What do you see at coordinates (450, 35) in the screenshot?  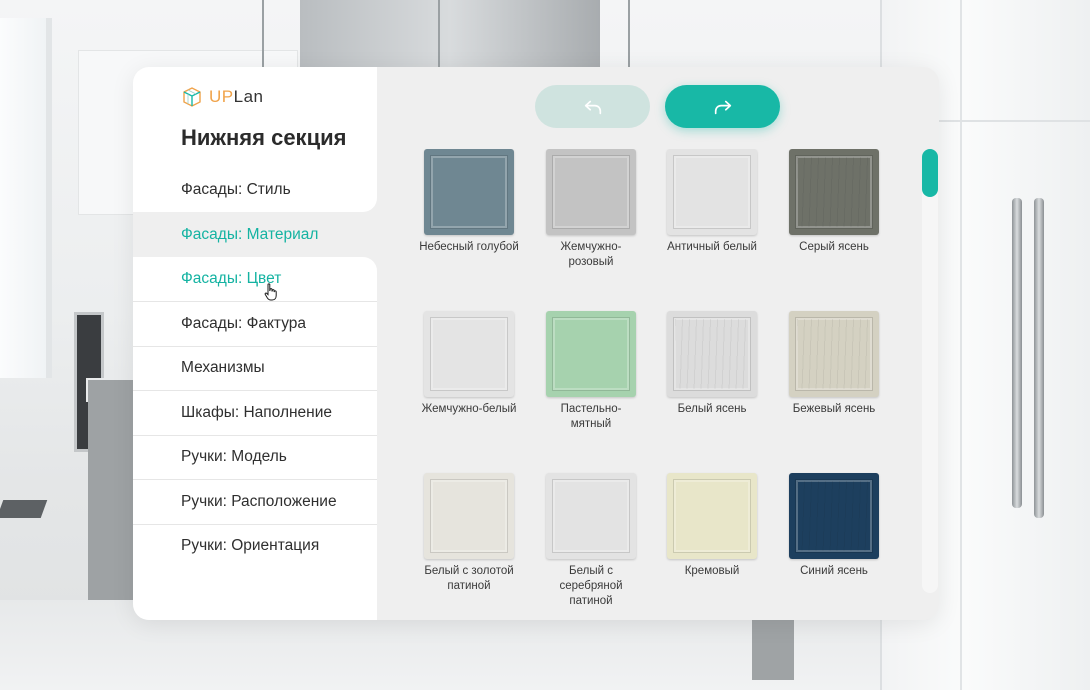 I see `background-hood` at bounding box center [450, 35].